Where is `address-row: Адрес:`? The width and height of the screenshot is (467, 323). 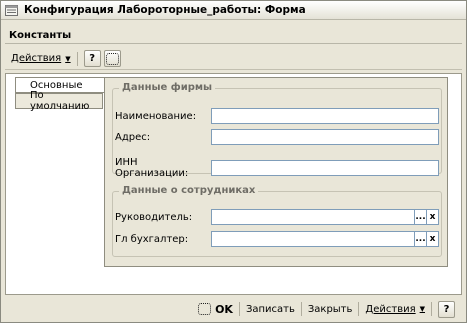
address-row: Адрес: is located at coordinates (277, 137).